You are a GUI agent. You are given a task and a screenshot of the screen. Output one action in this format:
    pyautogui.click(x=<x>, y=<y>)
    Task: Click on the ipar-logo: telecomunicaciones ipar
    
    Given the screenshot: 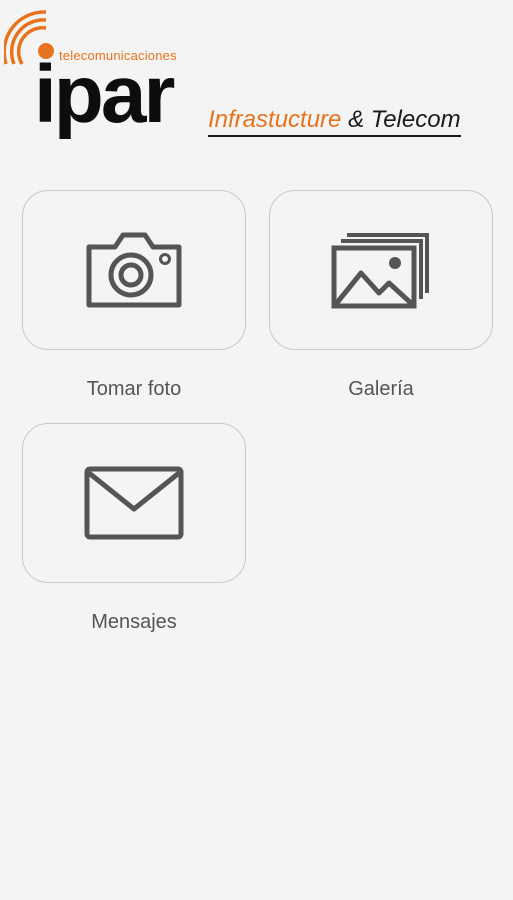 What is the action you would take?
    pyautogui.click(x=102, y=72)
    